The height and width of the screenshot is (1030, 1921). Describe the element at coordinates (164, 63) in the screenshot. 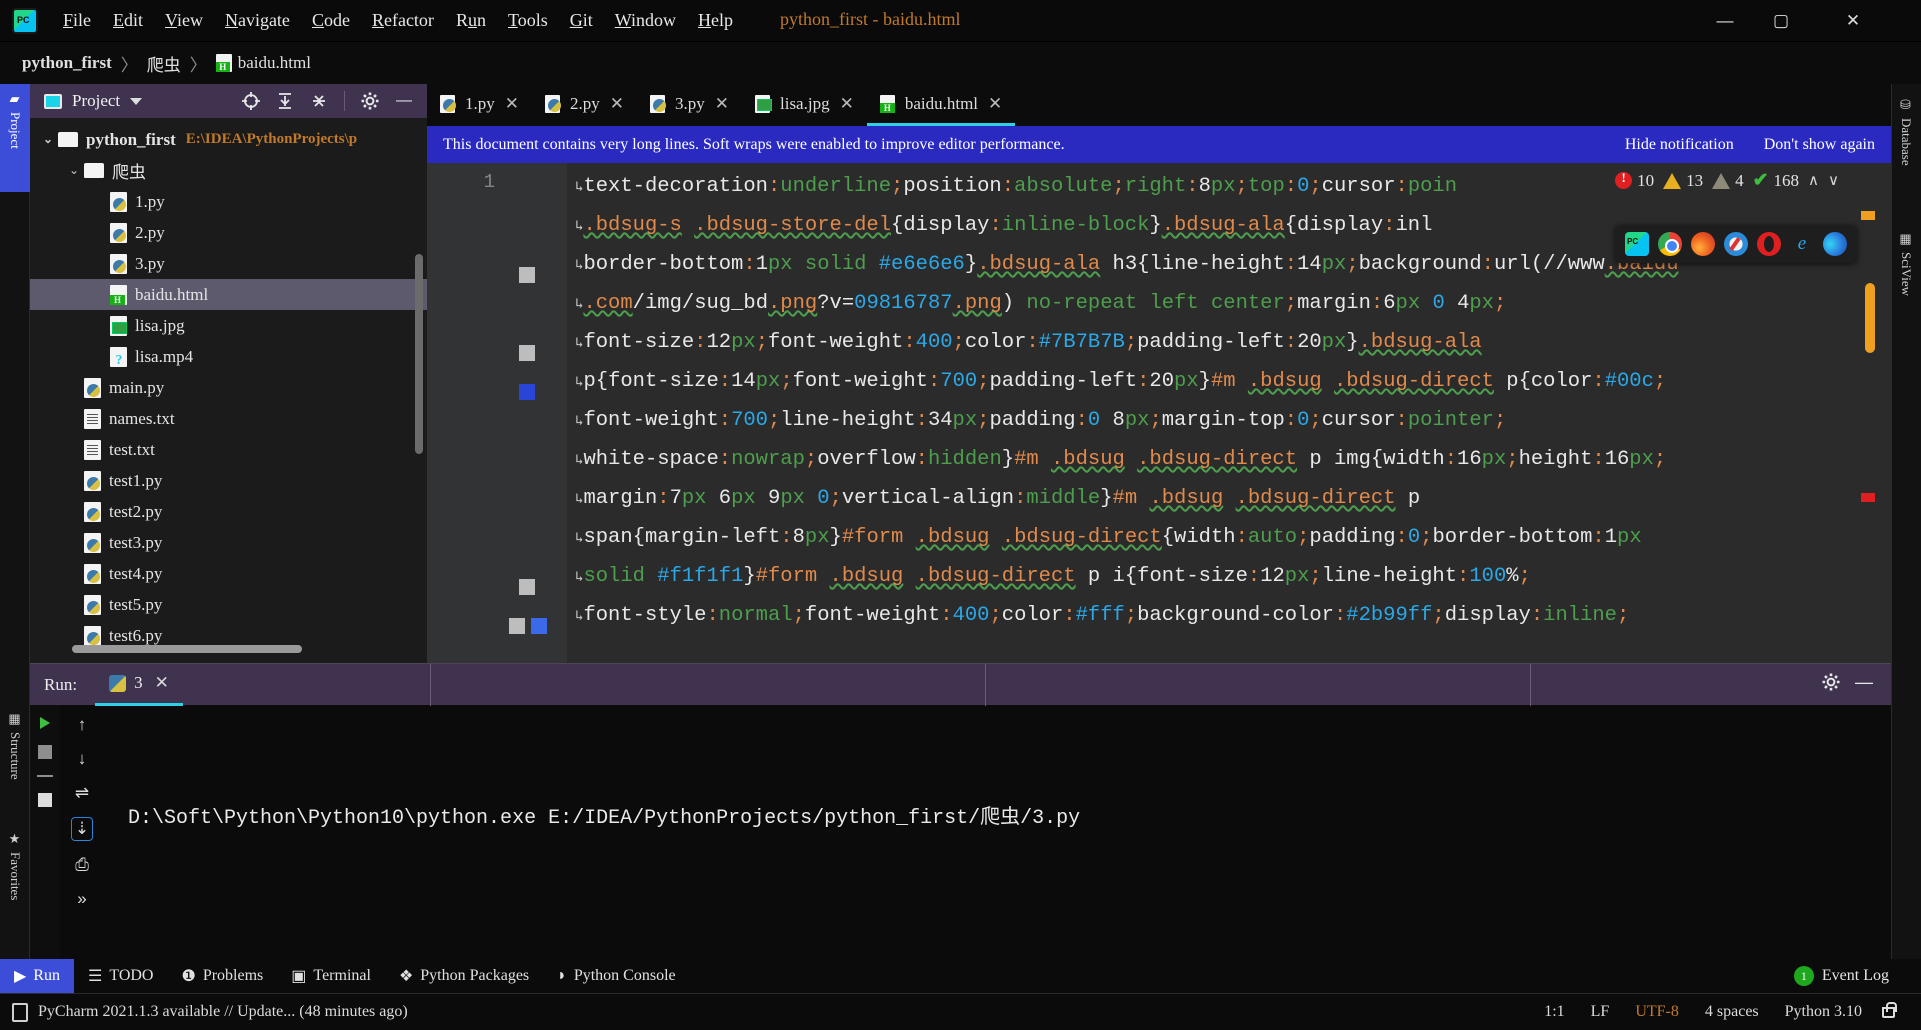

I see `breadcrumb-folder: 爬虫` at that location.